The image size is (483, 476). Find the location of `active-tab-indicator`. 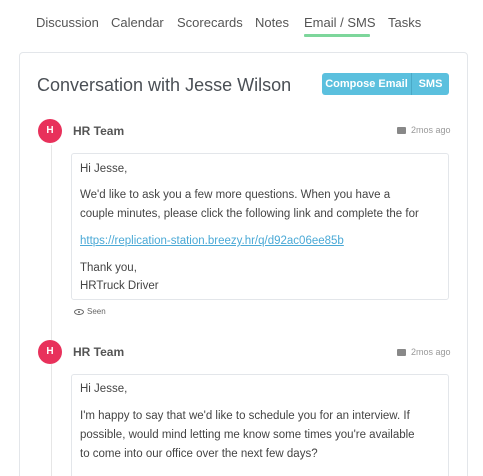

active-tab-indicator is located at coordinates (337, 35).